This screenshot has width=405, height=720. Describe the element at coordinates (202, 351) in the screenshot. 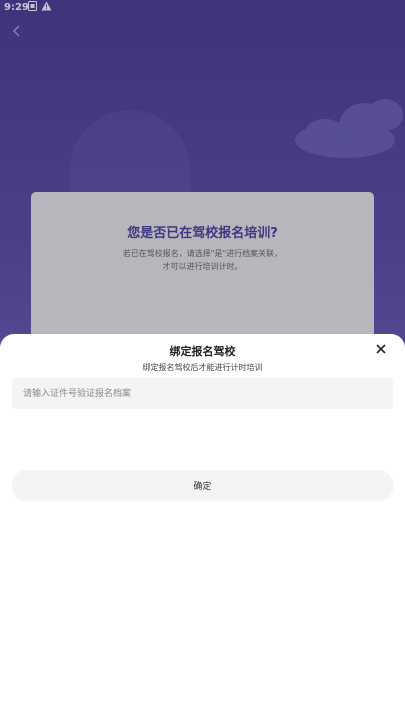

I see `sheet-title: 绑定报名驾校` at that location.